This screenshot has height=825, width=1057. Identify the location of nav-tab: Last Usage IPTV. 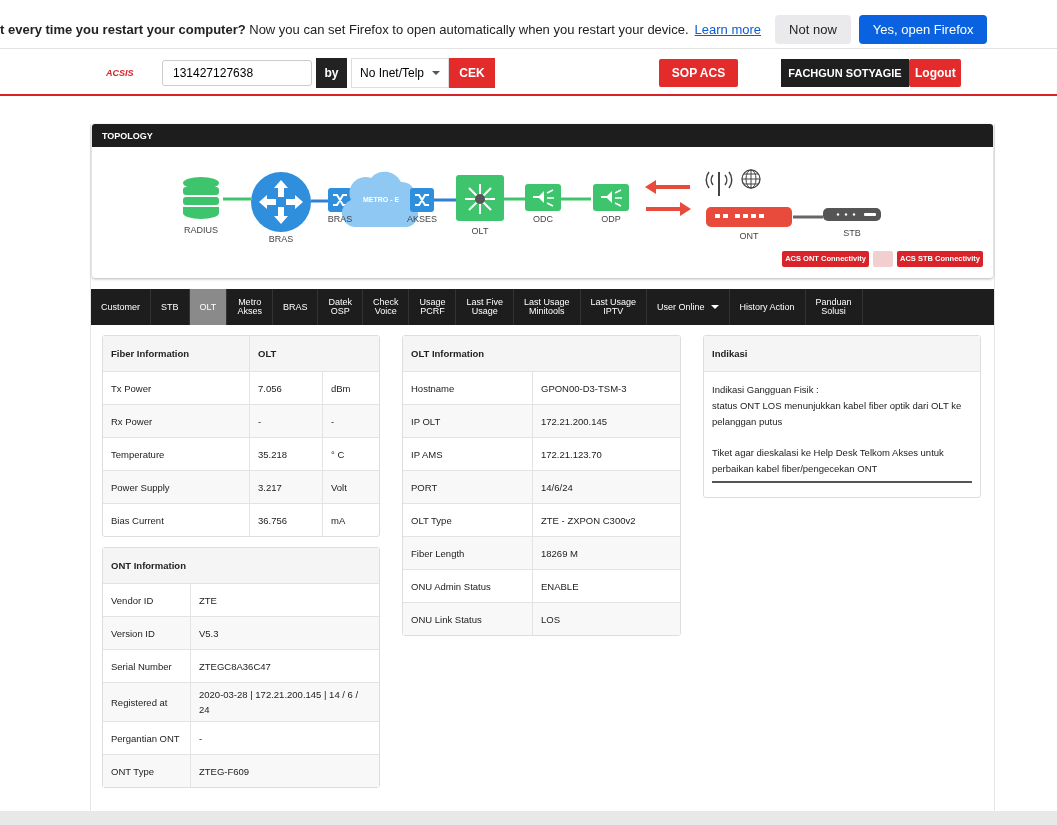
(614, 307).